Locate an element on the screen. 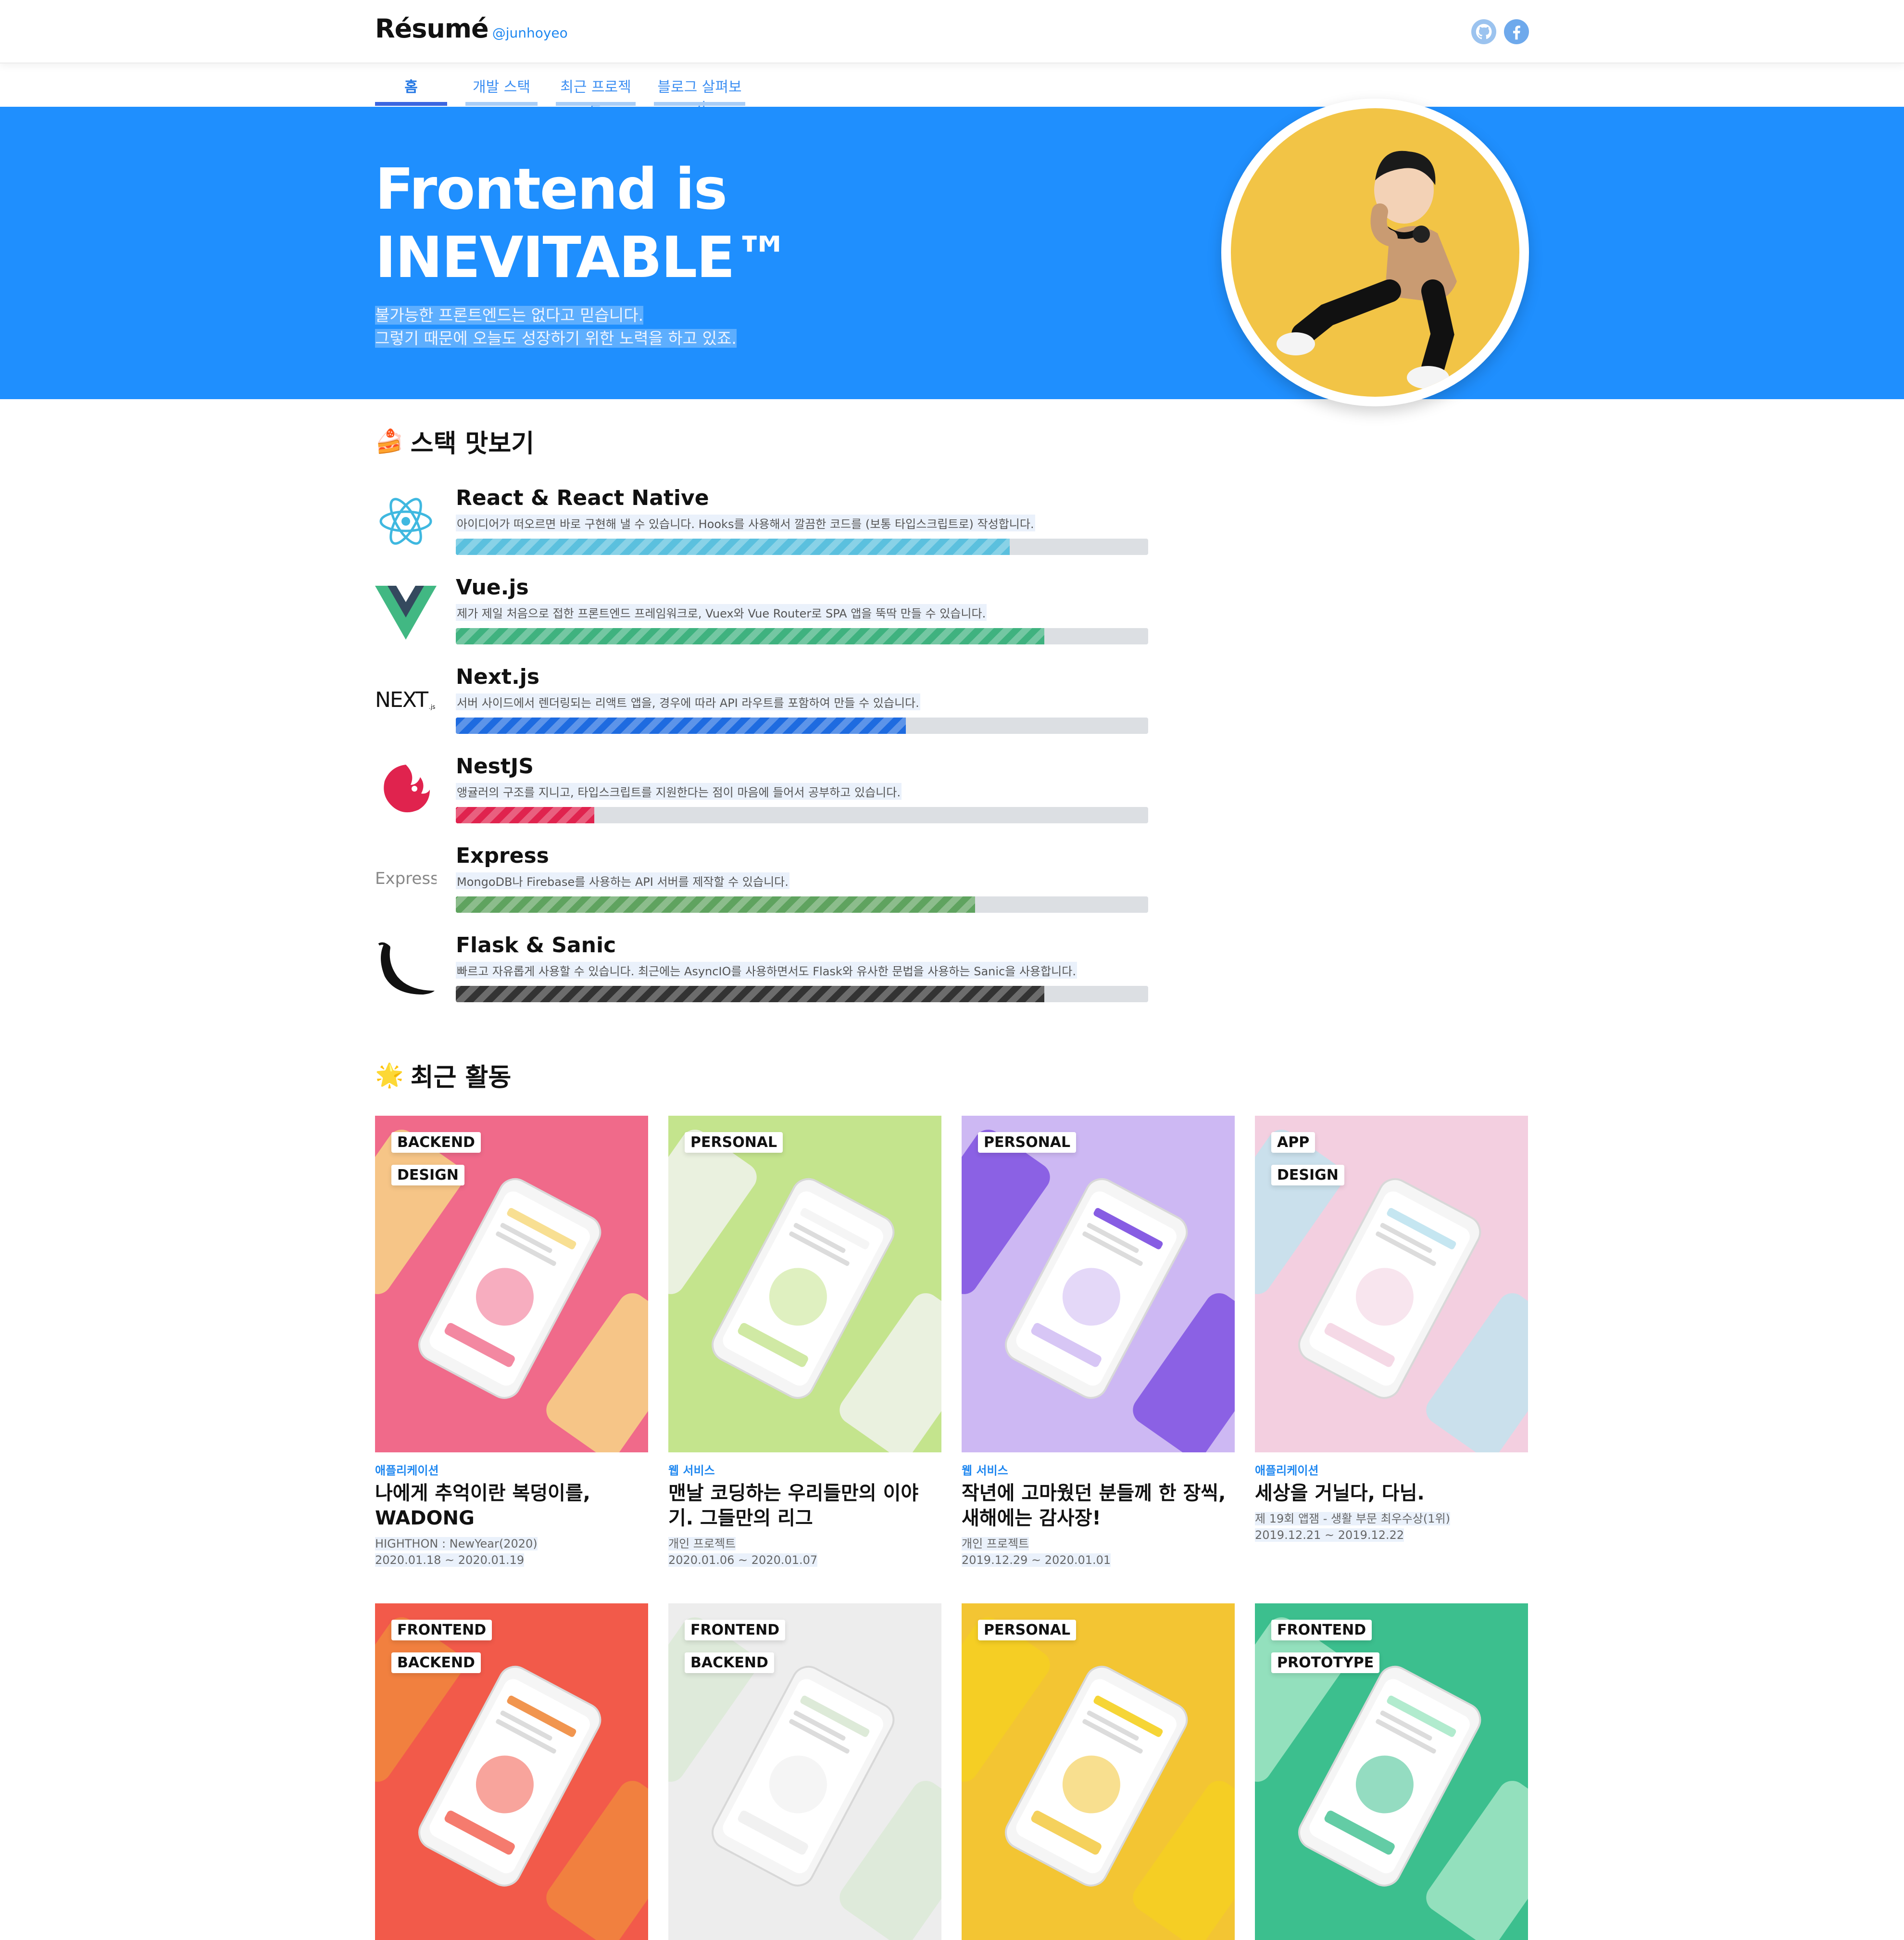 This screenshot has height=1940, width=1904. tab-home: 홈 is located at coordinates (411, 89).